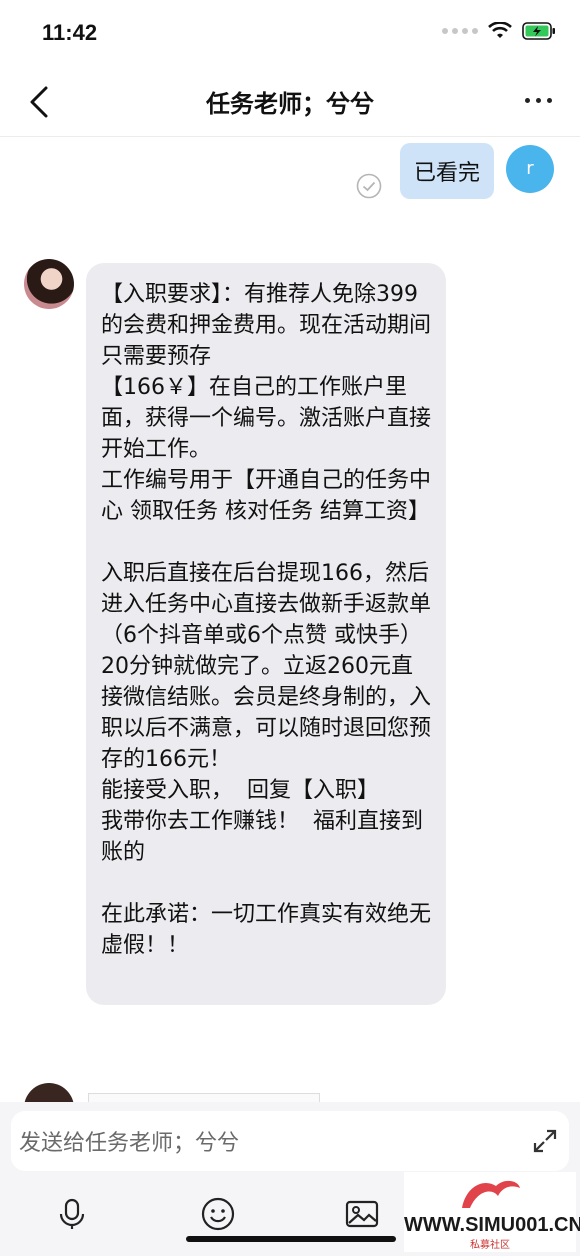 The image size is (580, 1256). I want to click on watermark-logo-icon, so click(491, 1194).